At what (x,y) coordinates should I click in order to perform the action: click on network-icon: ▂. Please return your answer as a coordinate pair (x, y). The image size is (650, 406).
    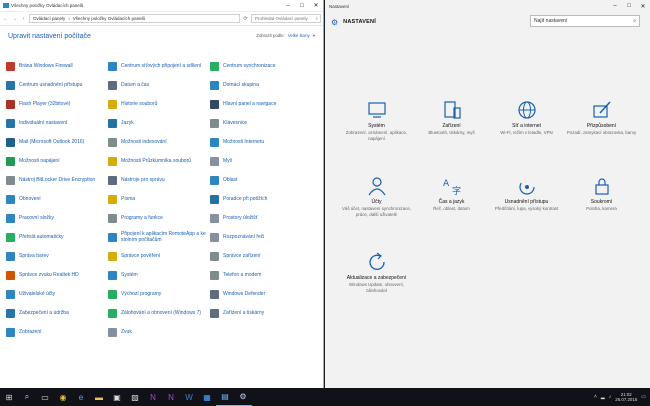
    Looking at the image, I should click on (603, 397).